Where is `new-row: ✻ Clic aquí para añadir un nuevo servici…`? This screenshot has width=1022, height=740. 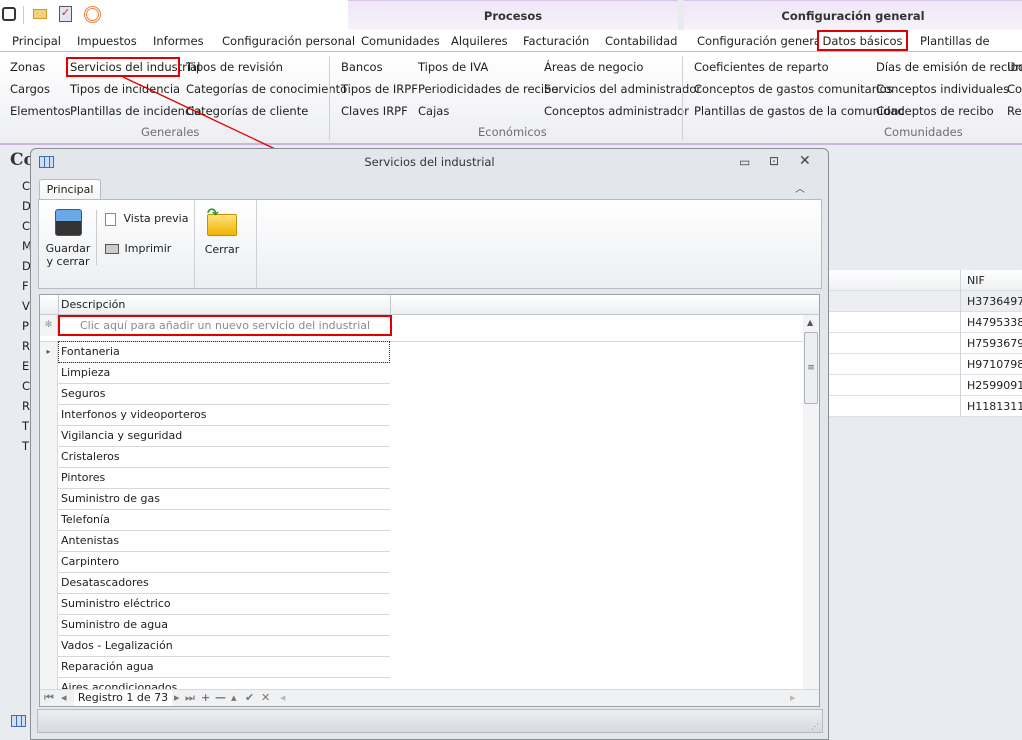
new-row: ✻ Clic aquí para añadir un nuevo servici… is located at coordinates (216, 325).